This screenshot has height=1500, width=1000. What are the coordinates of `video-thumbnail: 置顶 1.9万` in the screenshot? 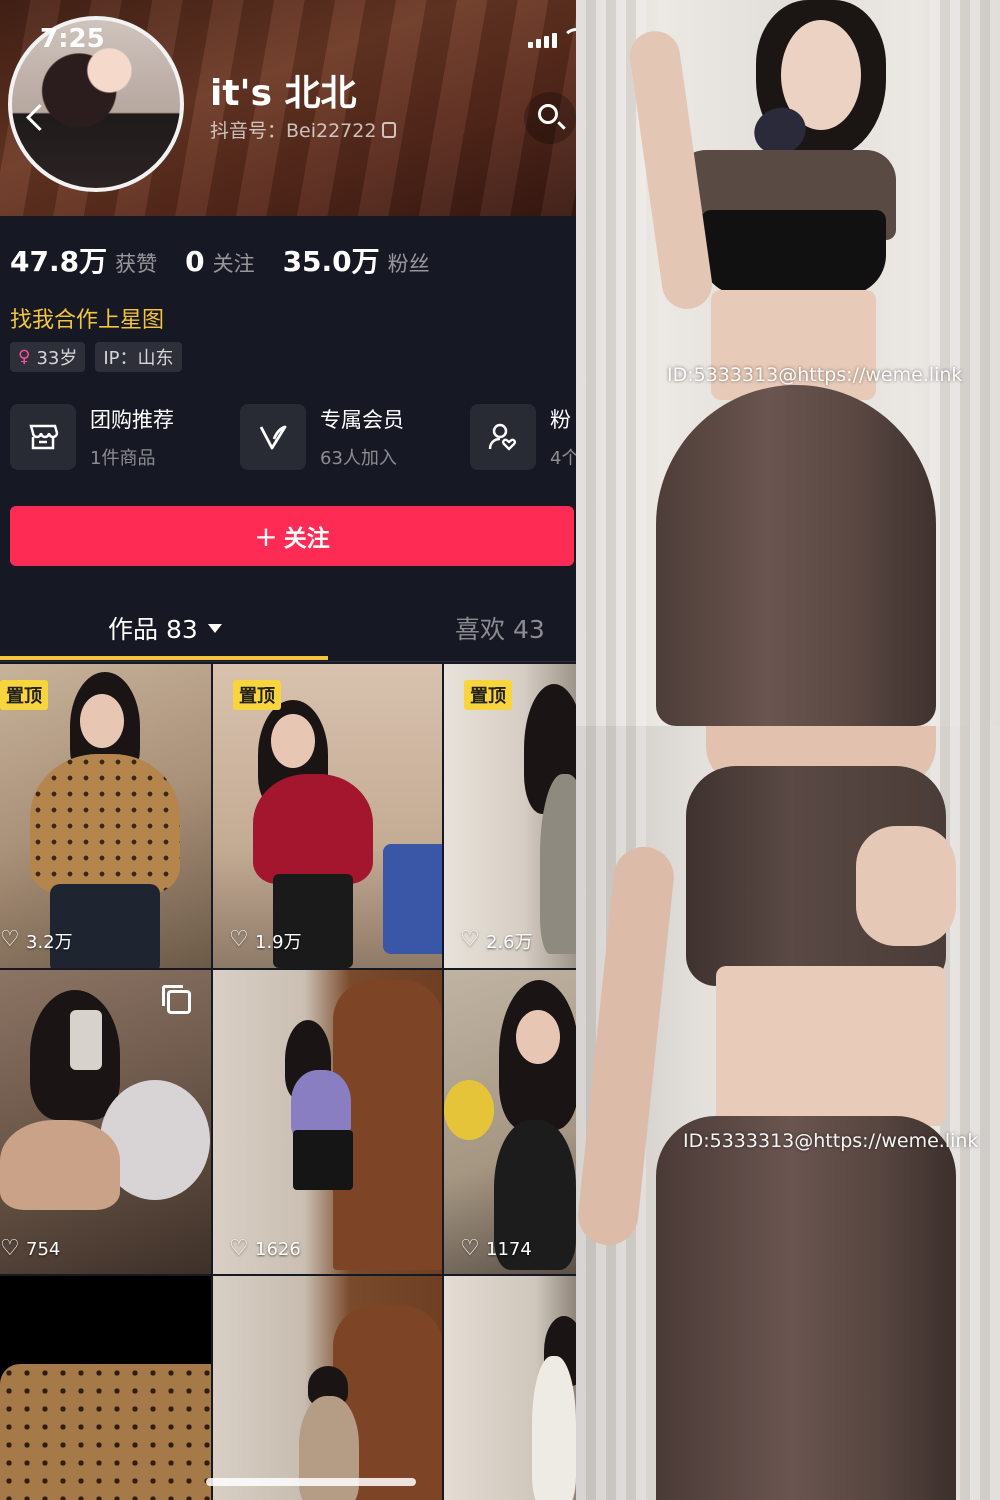 It's located at (327, 816).